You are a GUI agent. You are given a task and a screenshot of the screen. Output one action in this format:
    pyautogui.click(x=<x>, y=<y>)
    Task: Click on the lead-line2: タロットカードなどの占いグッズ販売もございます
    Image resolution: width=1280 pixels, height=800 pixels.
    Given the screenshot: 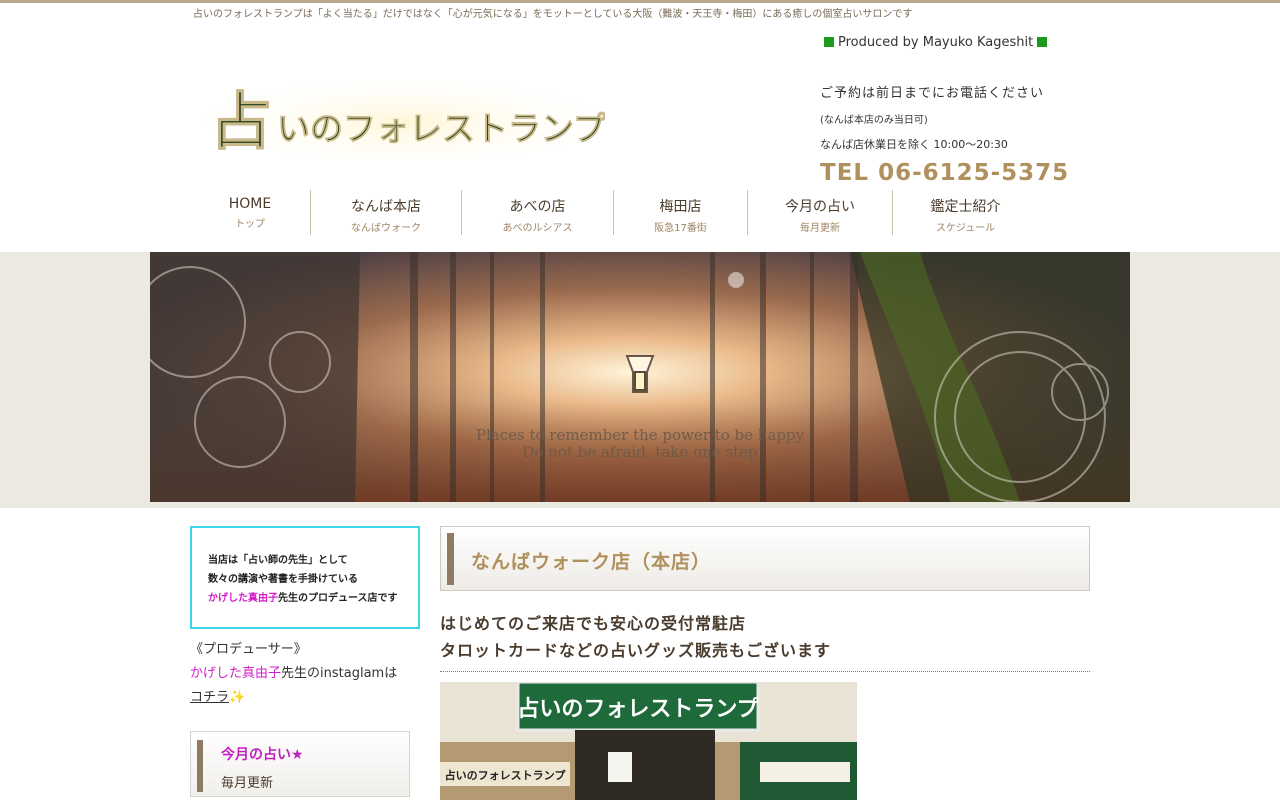 What is the action you would take?
    pyautogui.click(x=636, y=650)
    